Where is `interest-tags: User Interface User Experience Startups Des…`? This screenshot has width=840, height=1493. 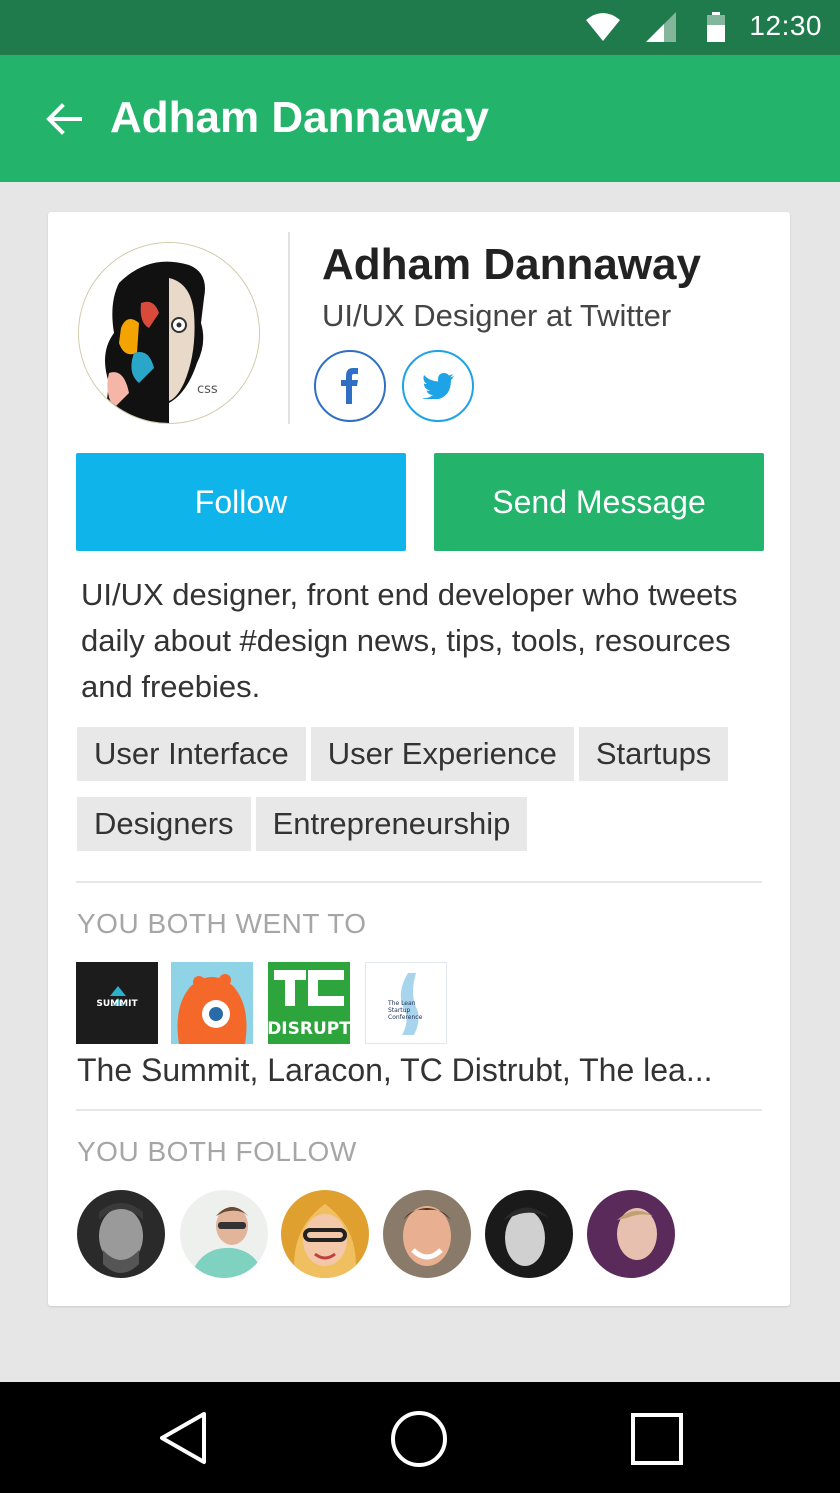 interest-tags: User Interface User Experience Startups Des… is located at coordinates (427, 797).